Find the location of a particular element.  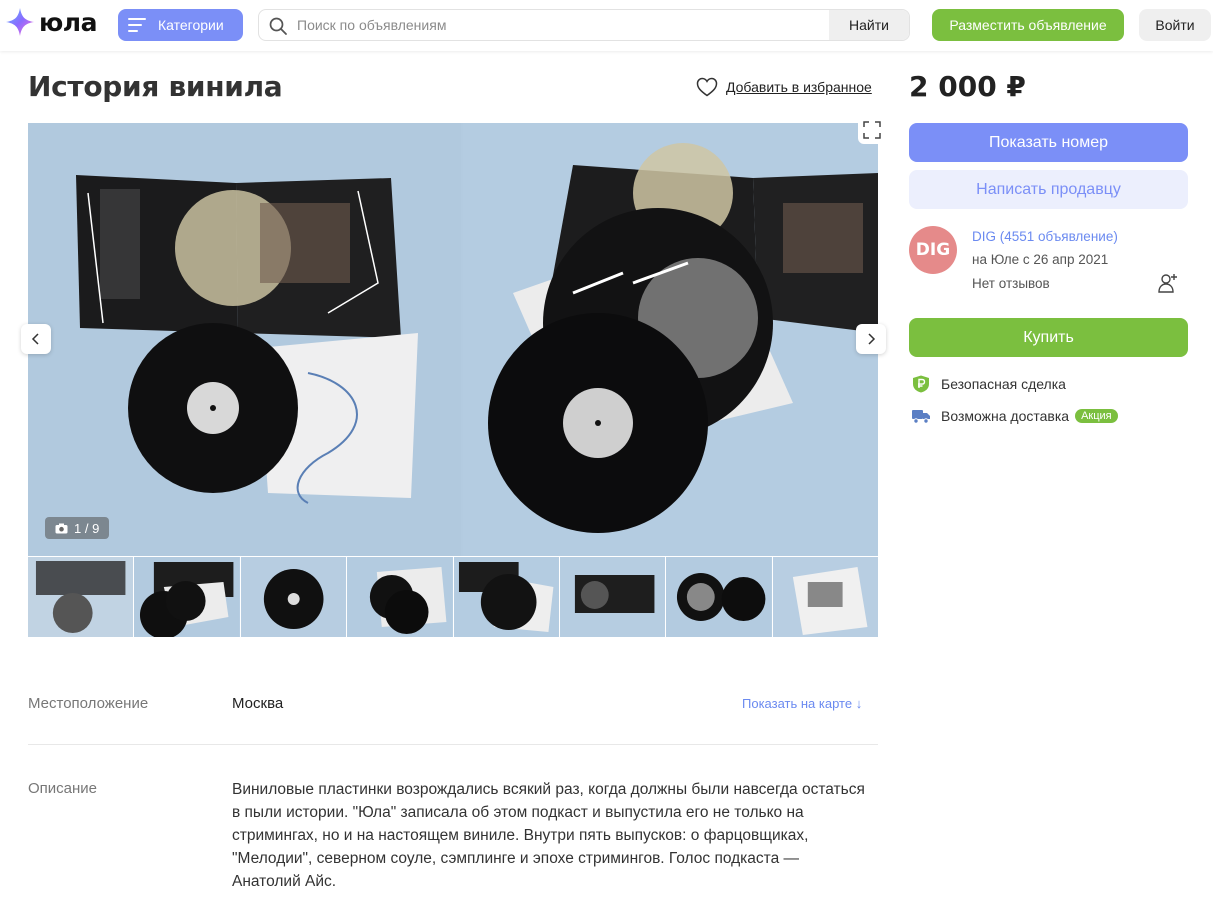

categories-button: Категории is located at coordinates (180, 25).